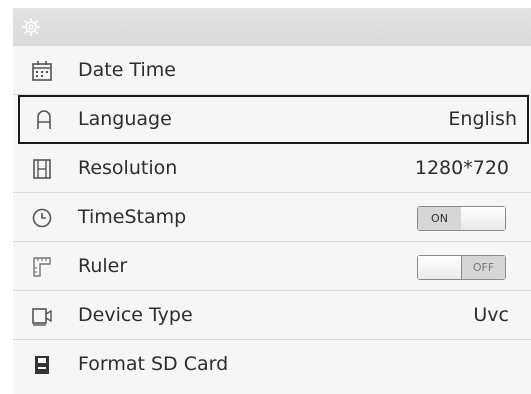 This screenshot has height=394, width=531. What do you see at coordinates (127, 70) in the screenshot?
I see `menu-item-label: Date Time` at bounding box center [127, 70].